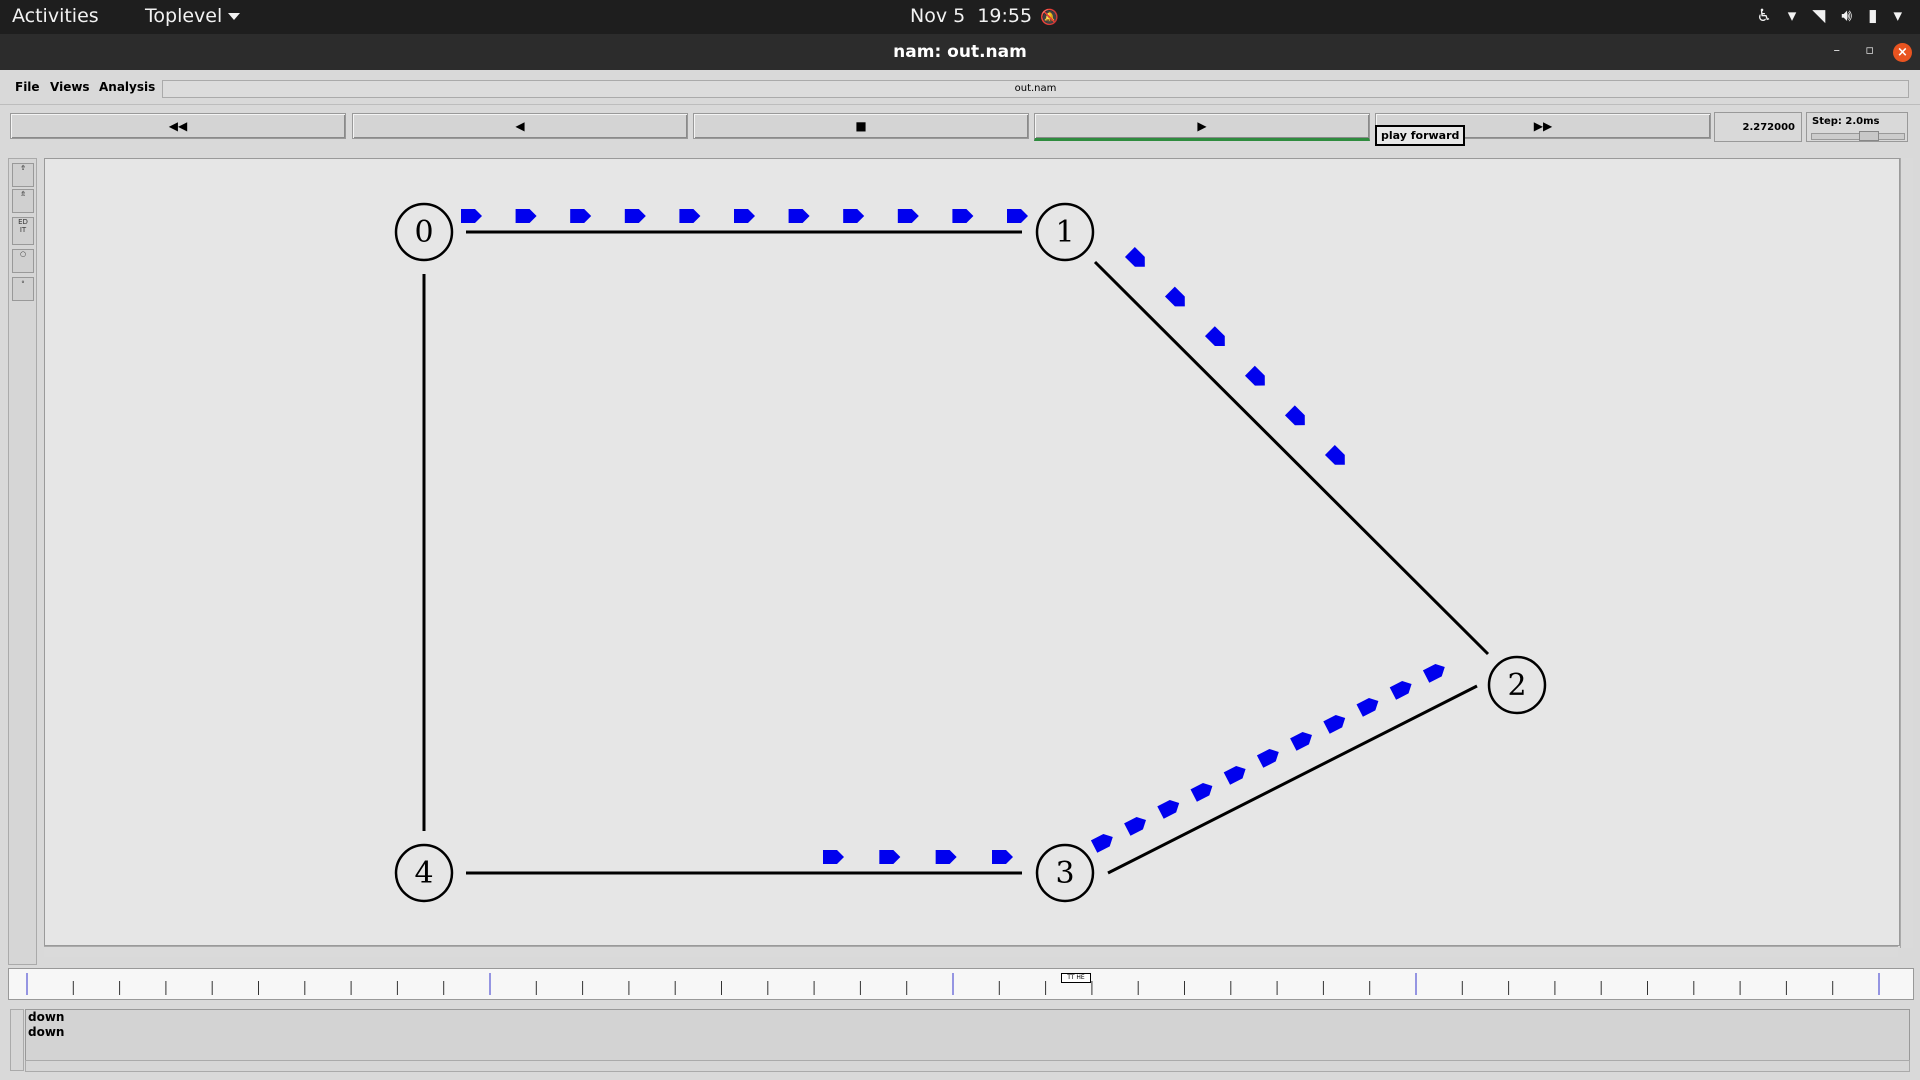 The image size is (1920, 1080). I want to click on zoom-in-icon: ⇮, so click(23, 175).